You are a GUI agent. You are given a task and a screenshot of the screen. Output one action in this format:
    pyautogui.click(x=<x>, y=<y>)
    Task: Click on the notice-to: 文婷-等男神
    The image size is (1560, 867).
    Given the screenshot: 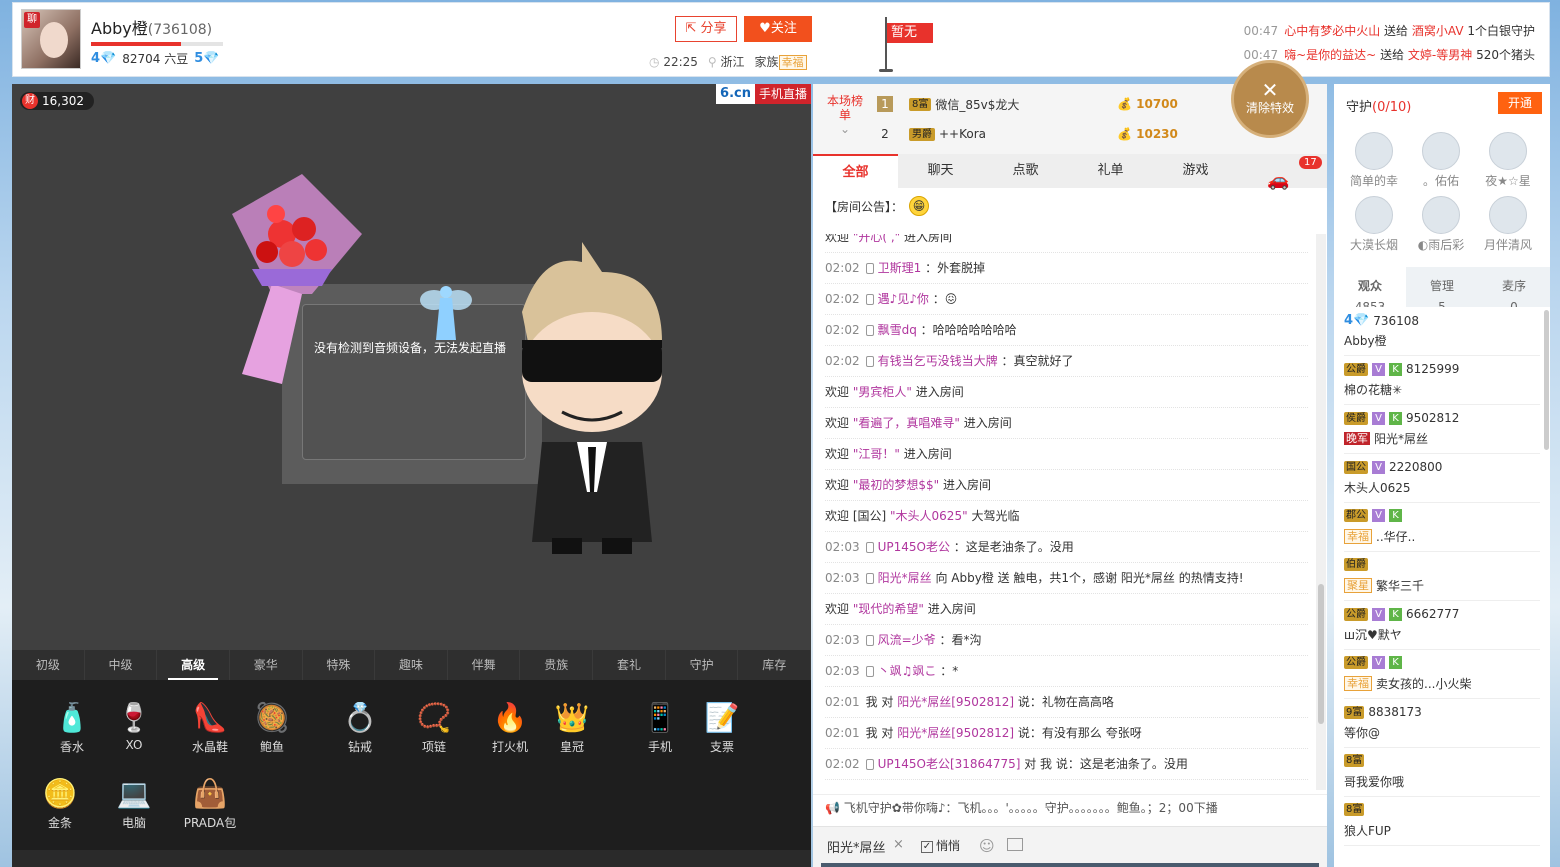 What is the action you would take?
    pyautogui.click(x=1440, y=55)
    